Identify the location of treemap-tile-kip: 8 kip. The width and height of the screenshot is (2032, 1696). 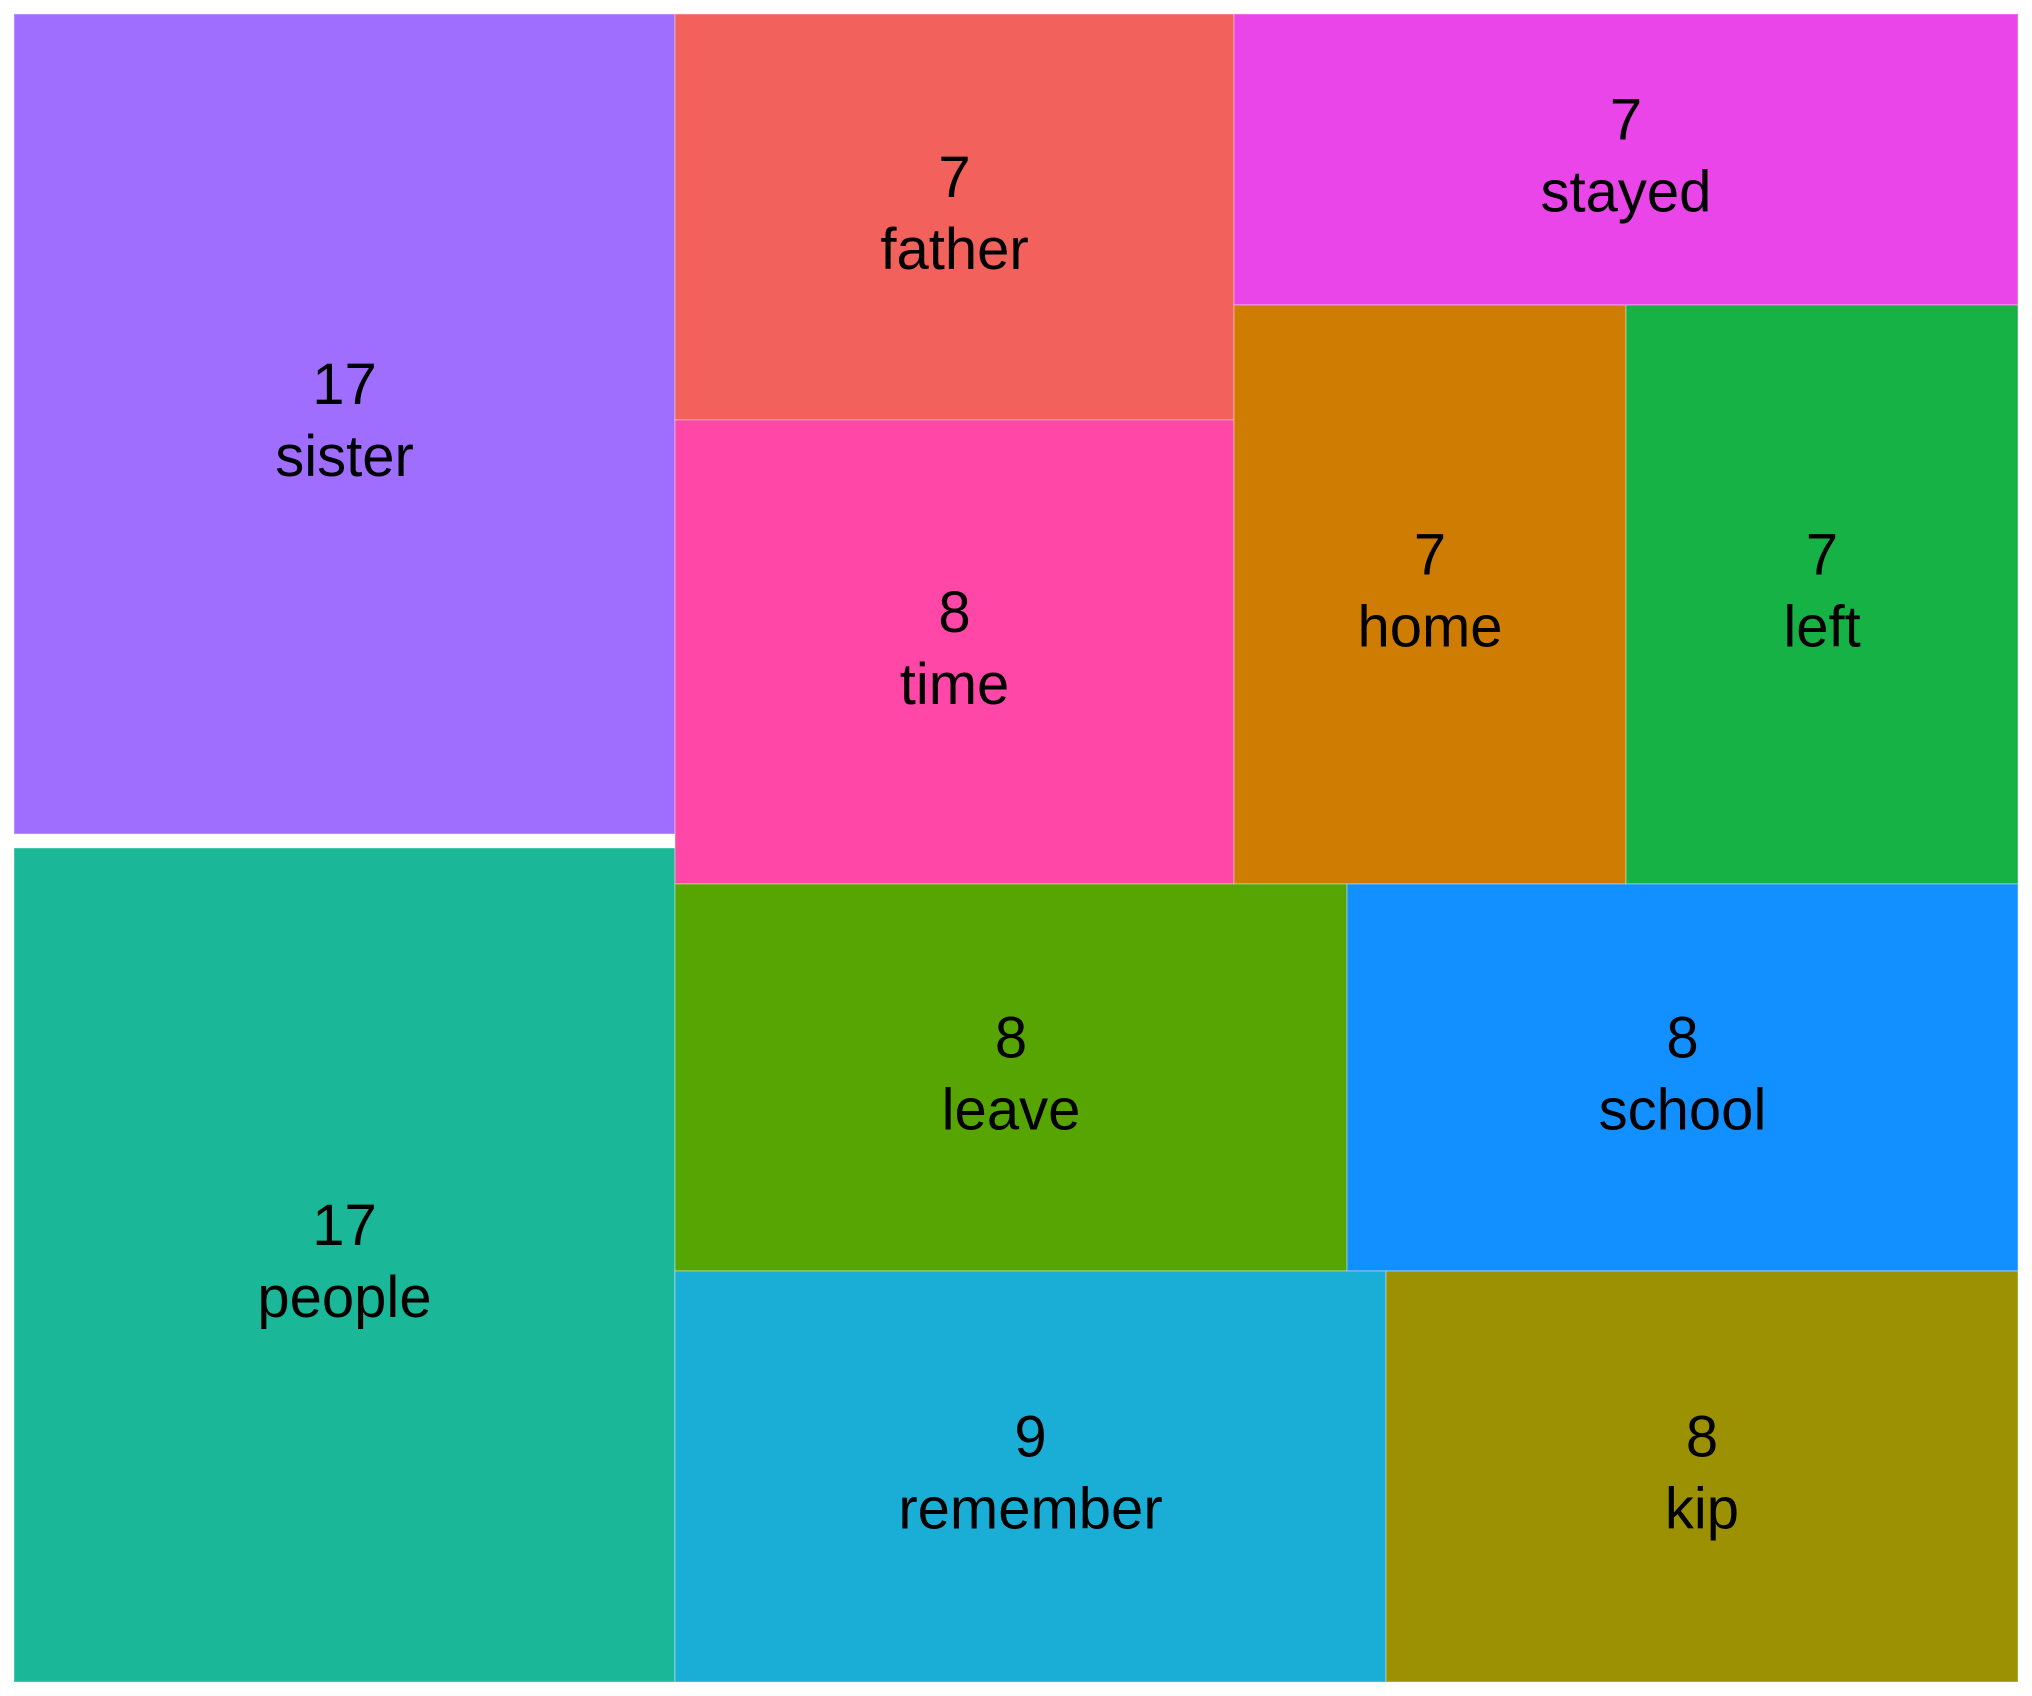
(1702, 1476).